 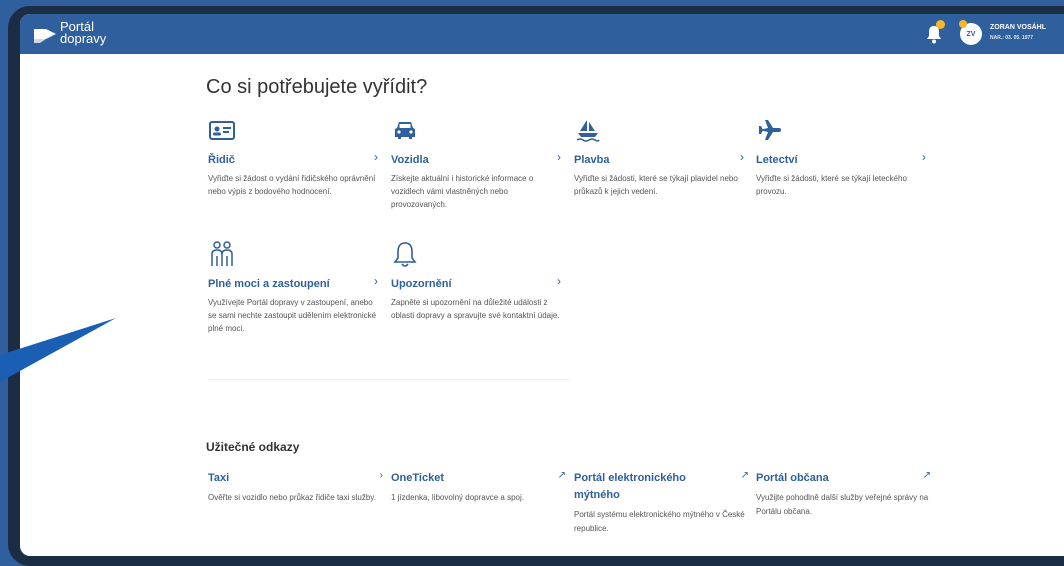 I want to click on logo-line2: dopravy, so click(x=83, y=38).